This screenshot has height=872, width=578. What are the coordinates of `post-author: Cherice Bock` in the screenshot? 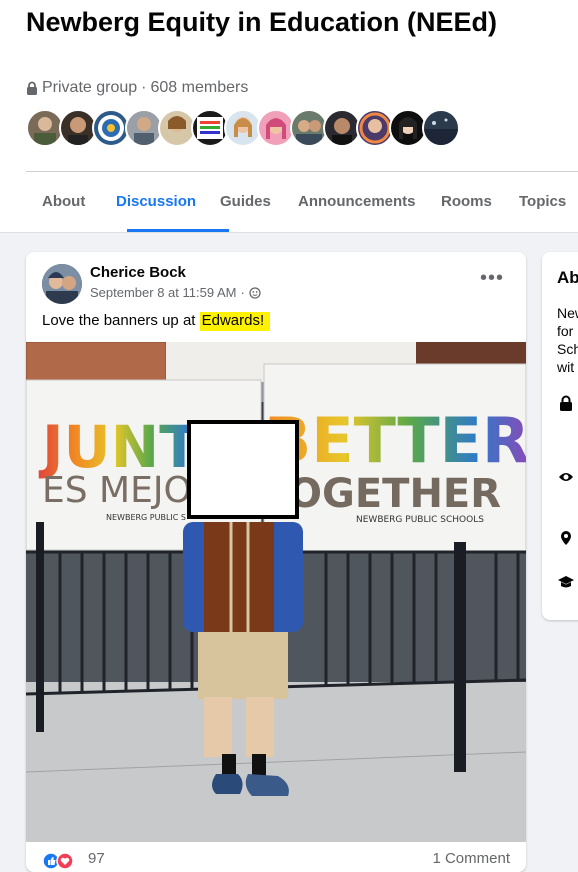 It's located at (138, 272).